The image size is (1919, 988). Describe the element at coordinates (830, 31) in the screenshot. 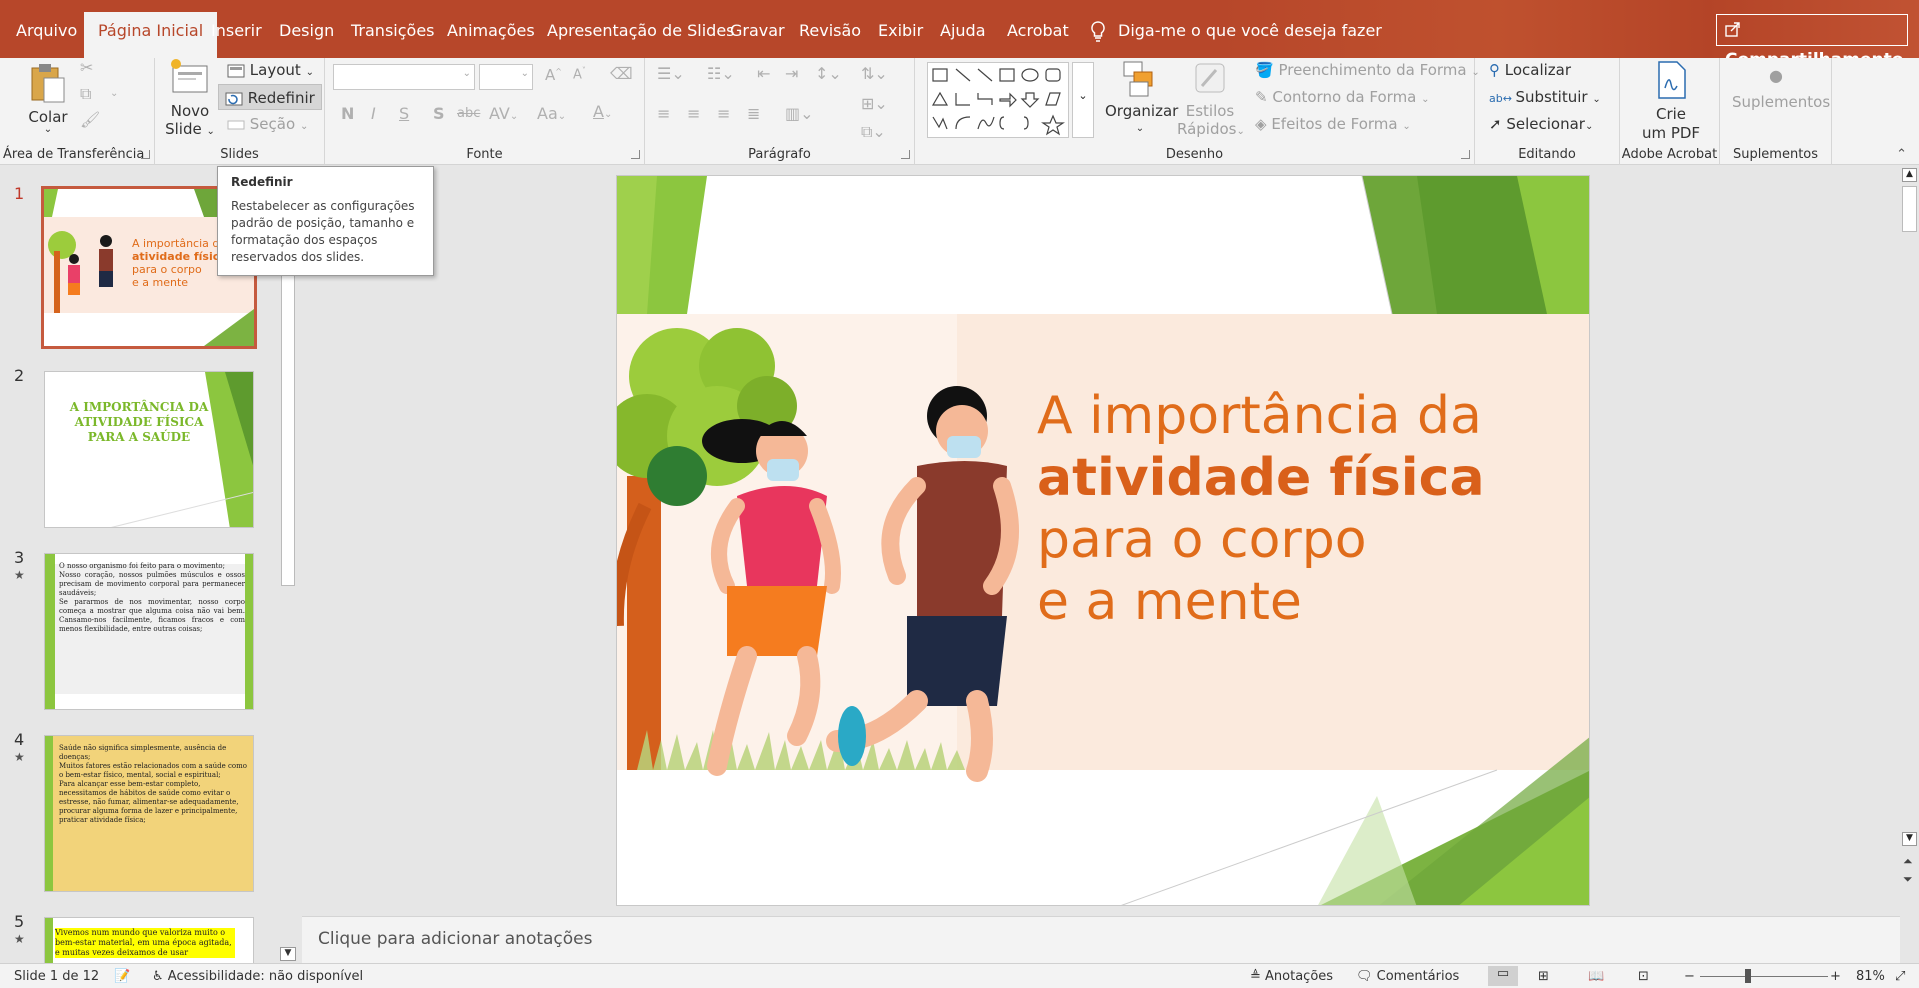

I see `tab-revisao: Revisão` at that location.